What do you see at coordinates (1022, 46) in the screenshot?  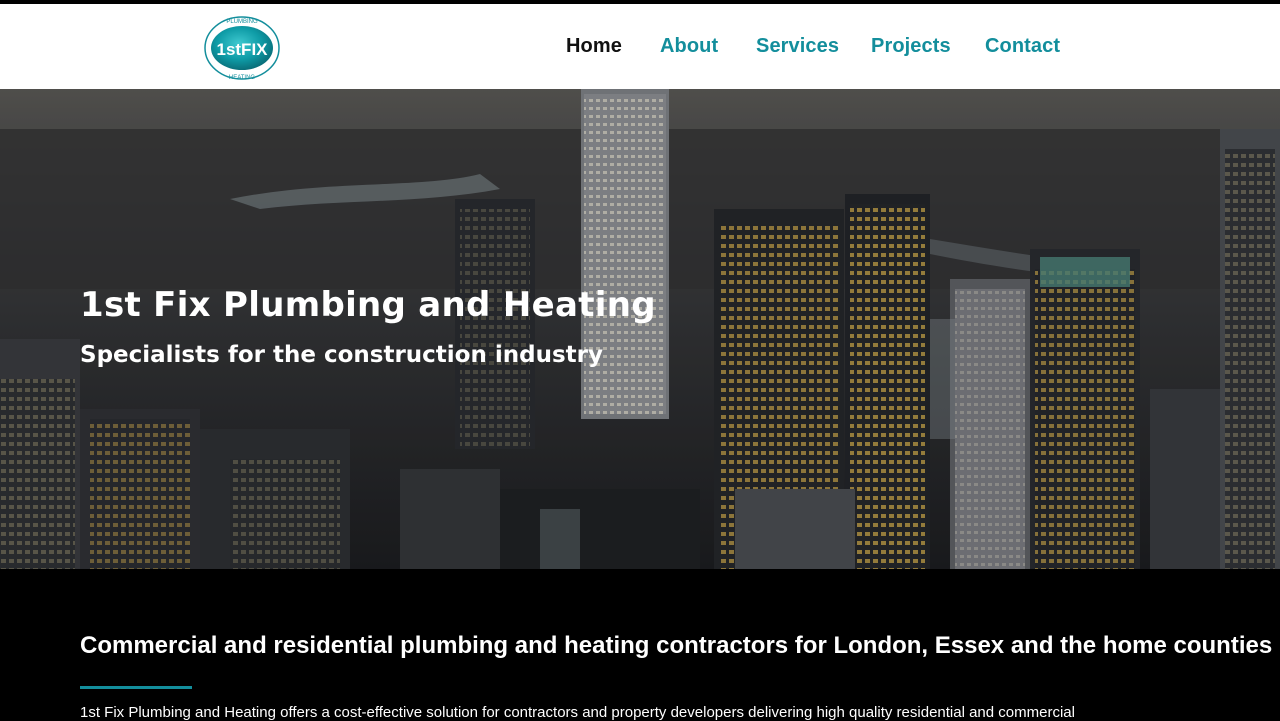 I see `nav-contact: Contact` at bounding box center [1022, 46].